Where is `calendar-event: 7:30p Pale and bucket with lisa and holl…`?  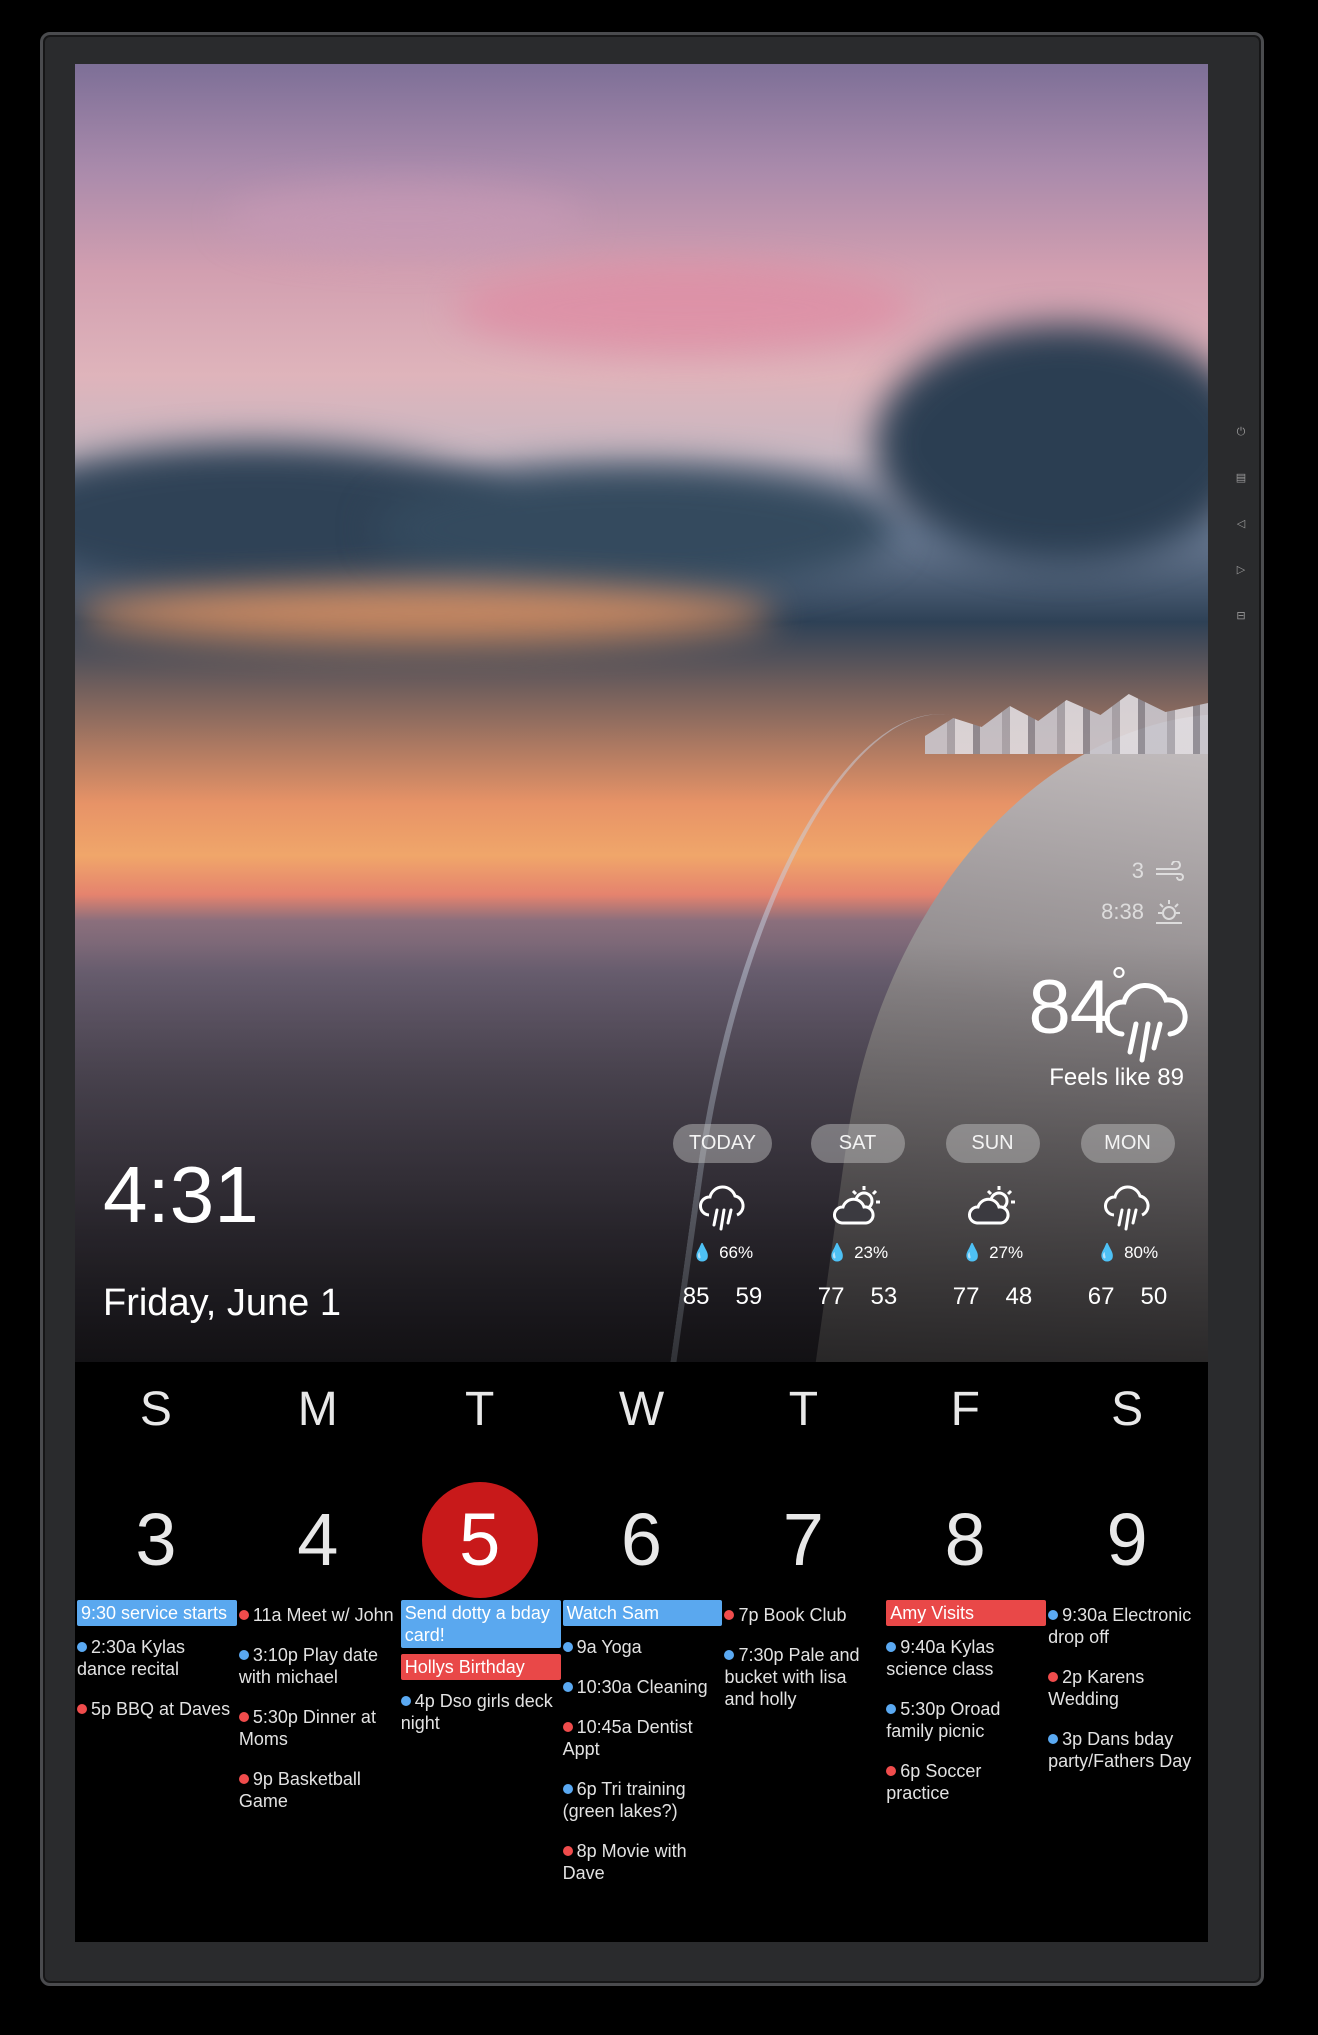 calendar-event: 7:30p Pale and bucket with lisa and holl… is located at coordinates (804, 1677).